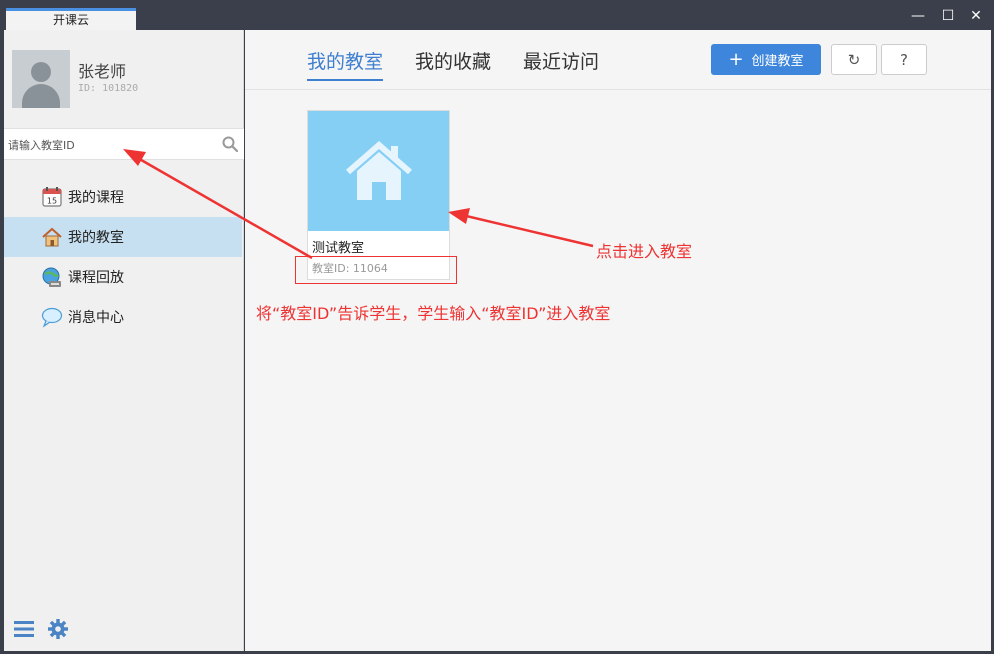 Image resolution: width=994 pixels, height=654 pixels. Describe the element at coordinates (453, 63) in the screenshot. I see `tab-my-favorites: 我的收藏` at that location.